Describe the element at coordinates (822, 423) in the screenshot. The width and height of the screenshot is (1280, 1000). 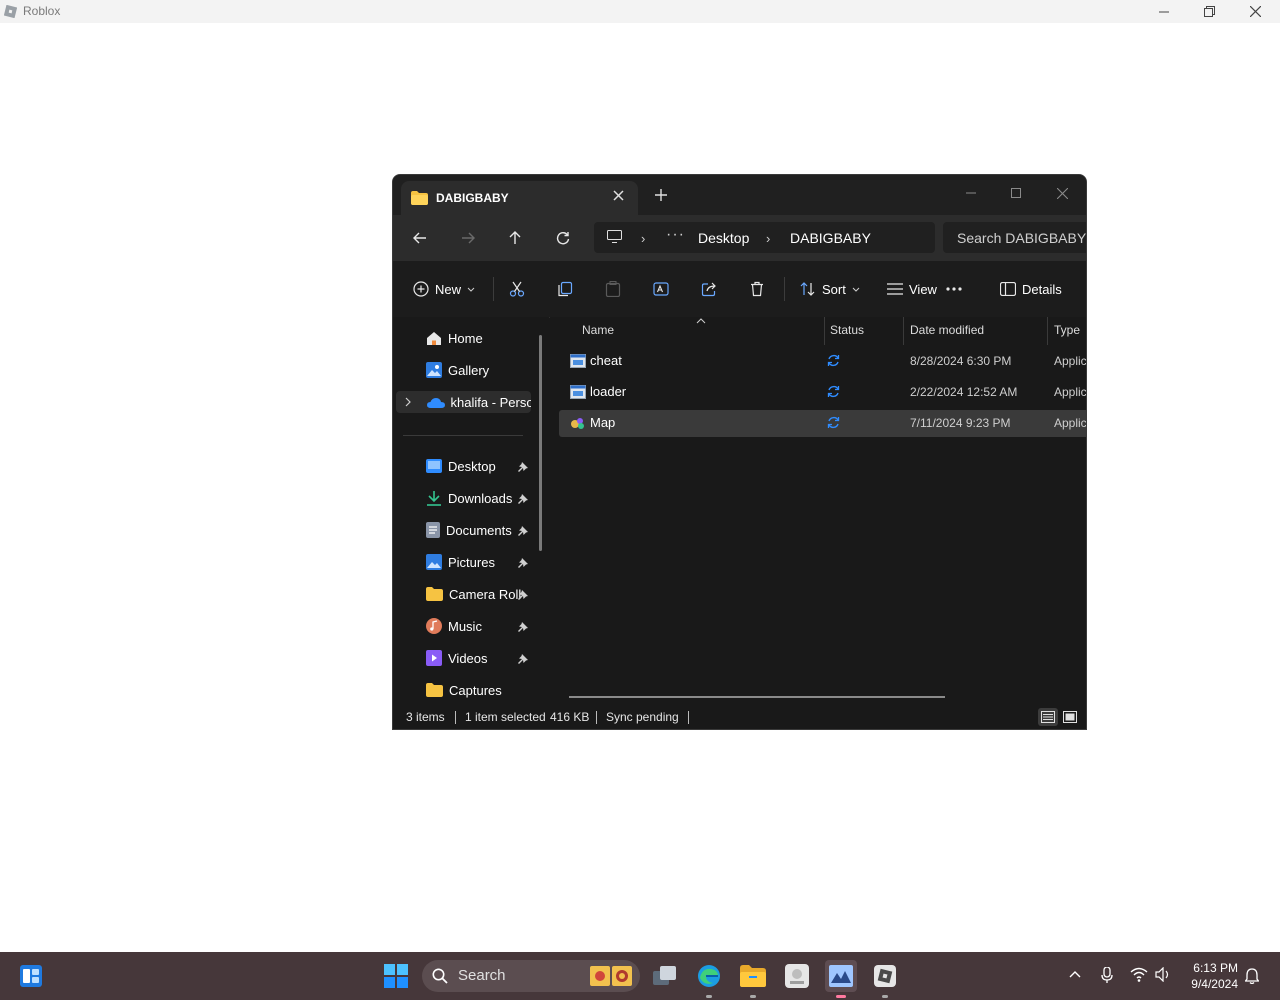
I see `file-row-map: Map 7/11/2024 9:23 PM Applic` at that location.